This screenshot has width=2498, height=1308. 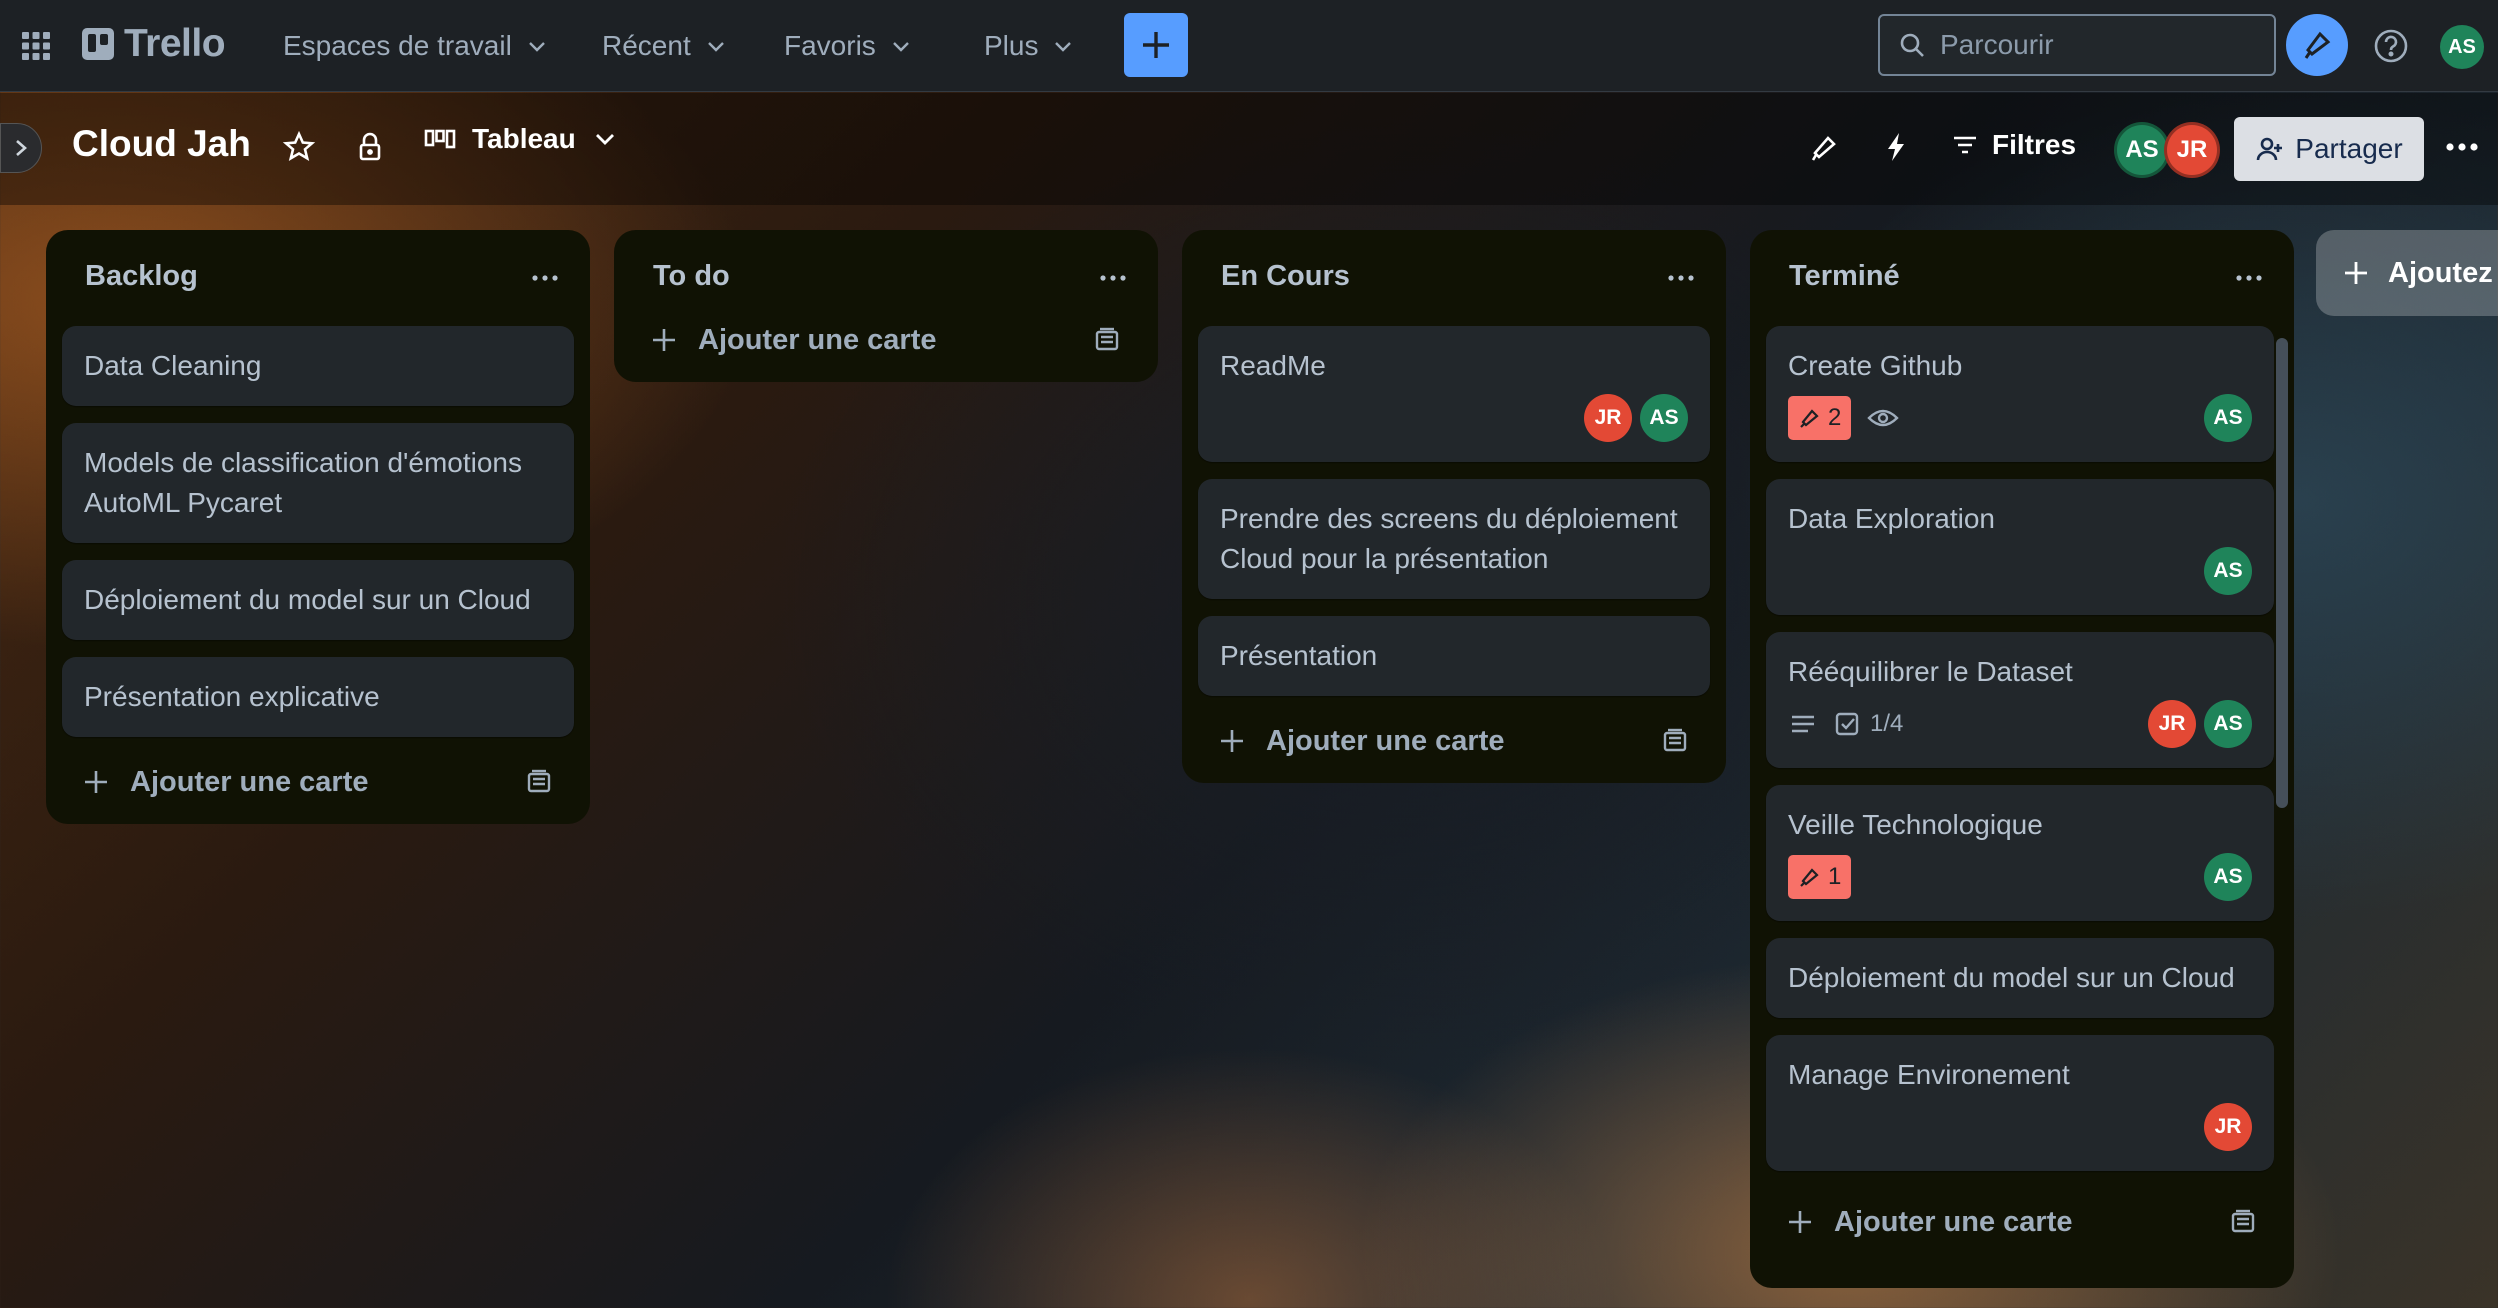 What do you see at coordinates (1029, 46) in the screenshot?
I see `menu-more: Plus` at bounding box center [1029, 46].